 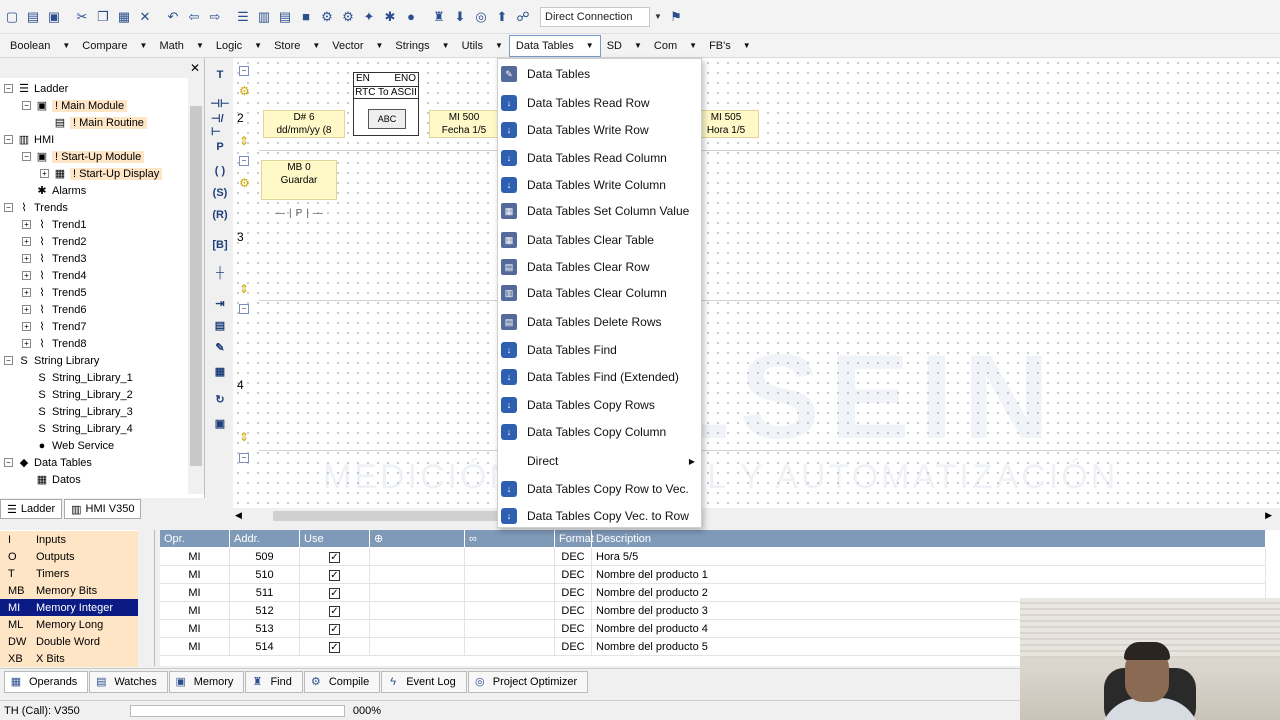 What do you see at coordinates (304, 124) in the screenshot?
I see `input-operand-box: D# 6 dd/mm/yy (8` at bounding box center [304, 124].